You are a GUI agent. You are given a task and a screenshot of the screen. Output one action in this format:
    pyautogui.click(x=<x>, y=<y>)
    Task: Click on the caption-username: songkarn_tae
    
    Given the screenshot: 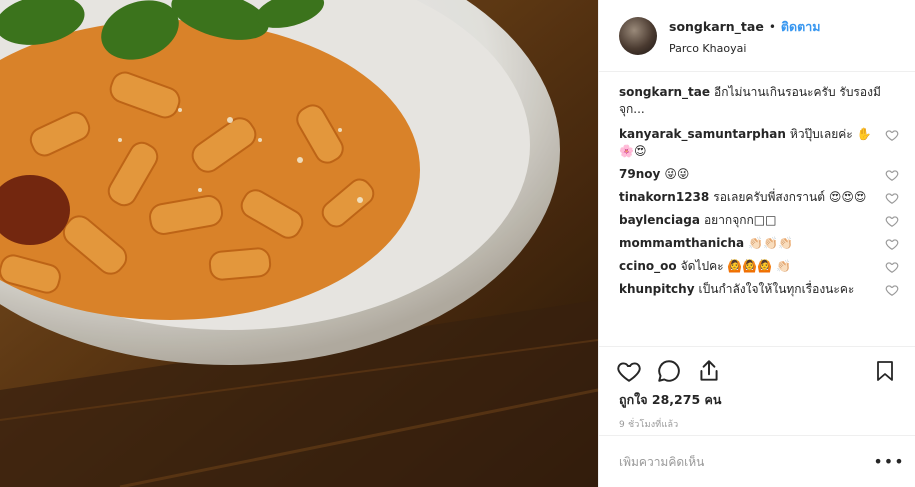 What is the action you would take?
    pyautogui.click(x=664, y=92)
    